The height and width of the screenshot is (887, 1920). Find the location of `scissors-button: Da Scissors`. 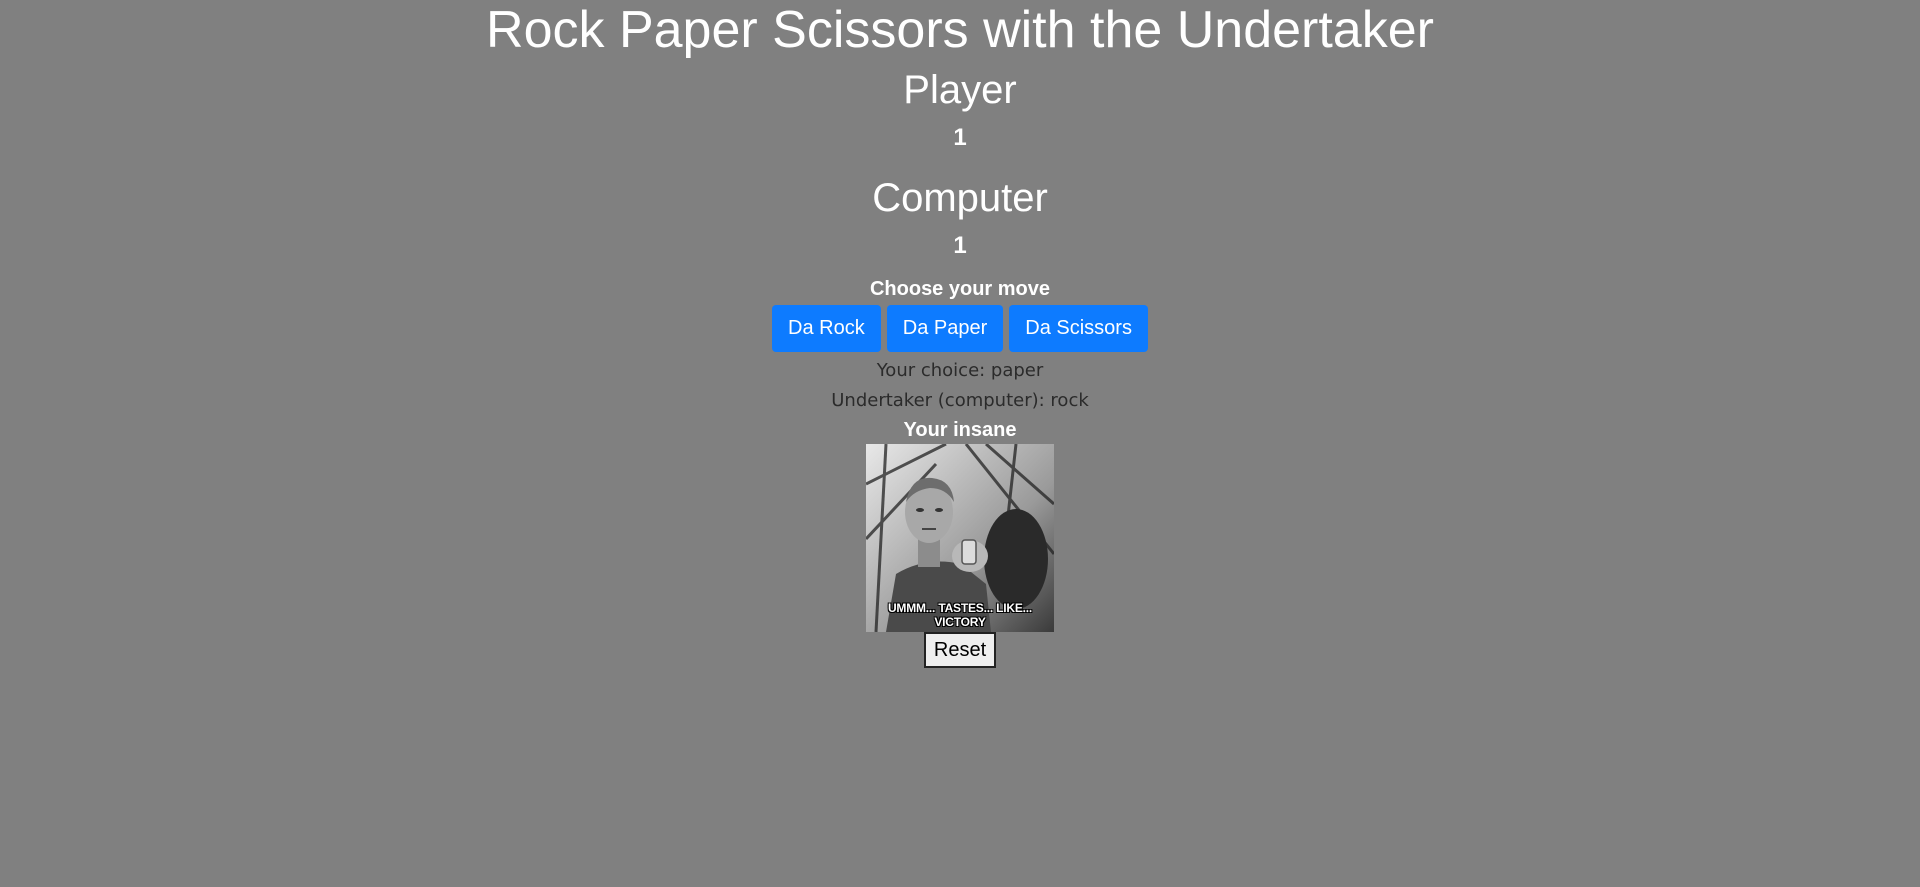

scissors-button: Da Scissors is located at coordinates (1078, 328).